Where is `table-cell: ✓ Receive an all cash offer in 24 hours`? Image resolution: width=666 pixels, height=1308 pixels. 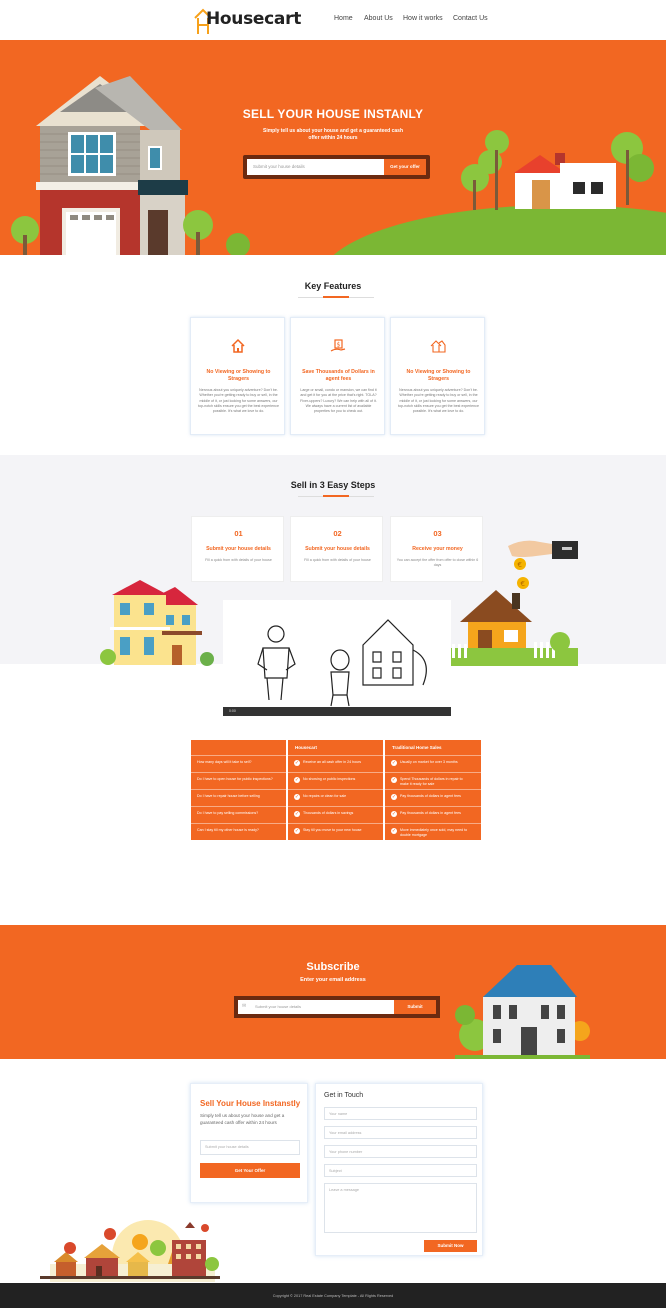 table-cell: ✓ Receive an all cash offer in 24 hours is located at coordinates (335, 763).